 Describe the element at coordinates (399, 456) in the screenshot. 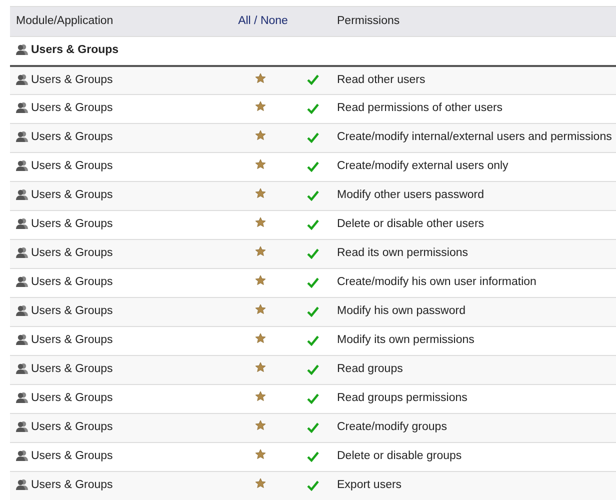

I see `permission-label: Delete or disable groups` at that location.